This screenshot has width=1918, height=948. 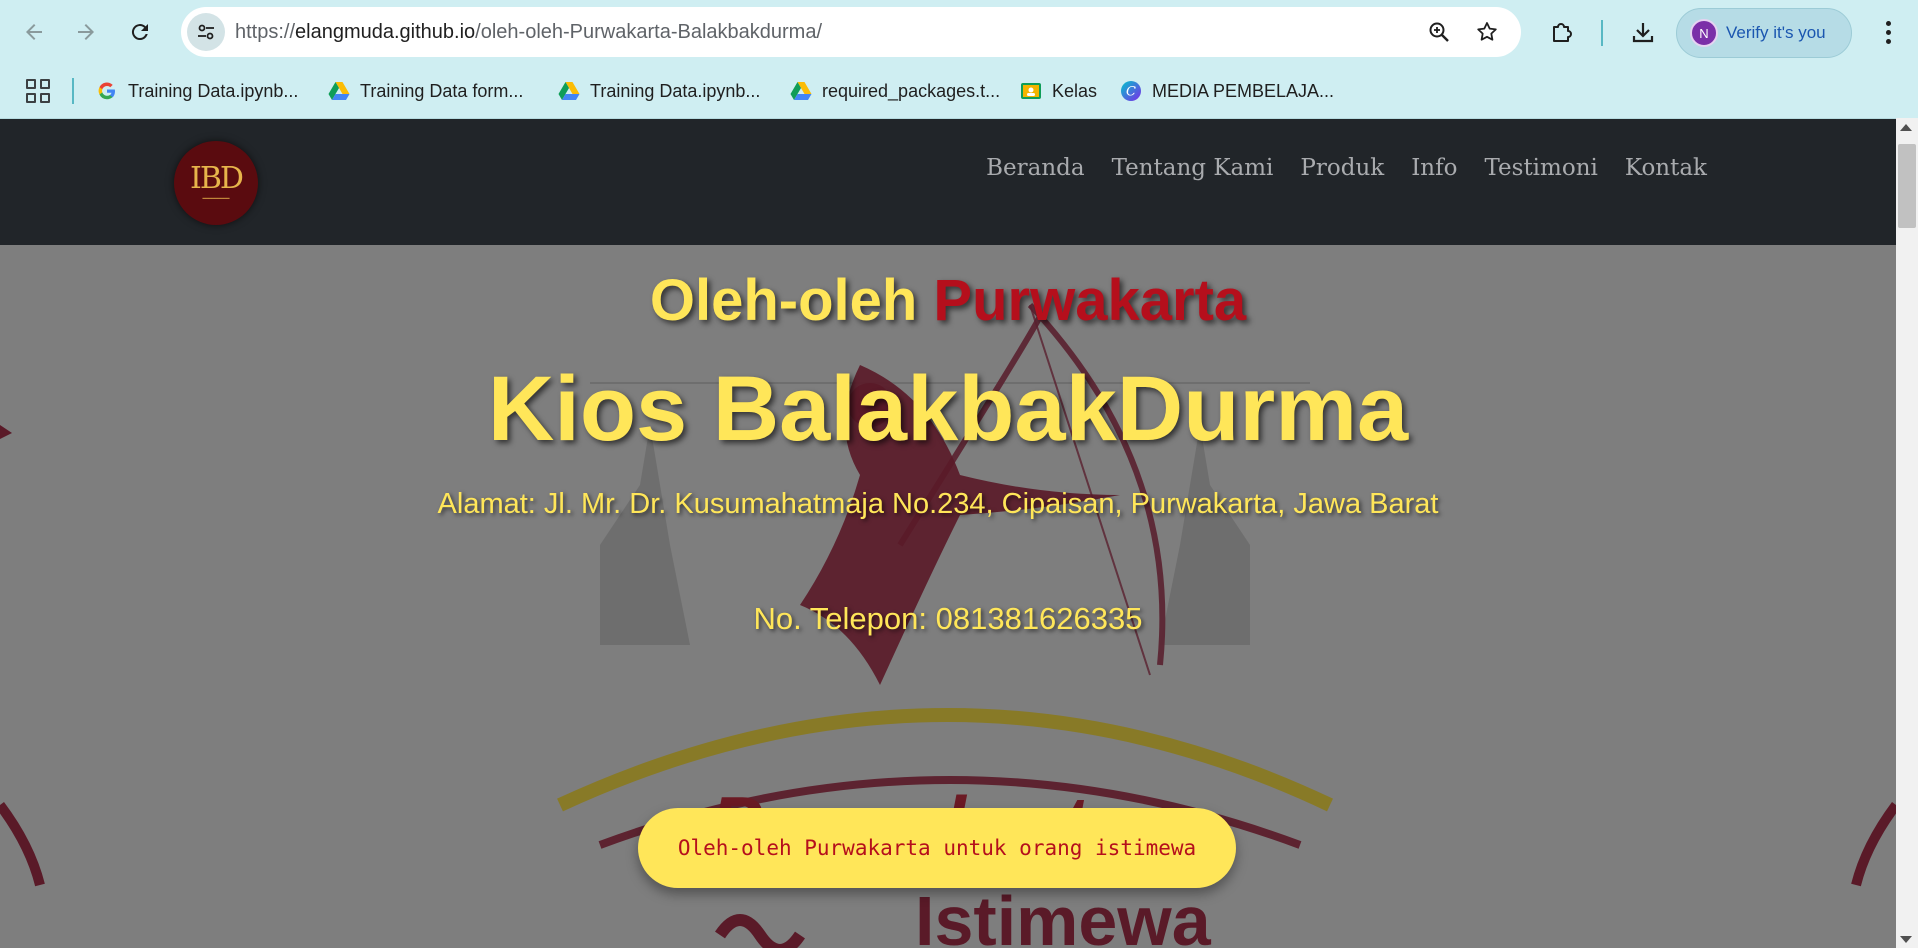 What do you see at coordinates (1434, 168) in the screenshot?
I see `nav-link-info: Info` at bounding box center [1434, 168].